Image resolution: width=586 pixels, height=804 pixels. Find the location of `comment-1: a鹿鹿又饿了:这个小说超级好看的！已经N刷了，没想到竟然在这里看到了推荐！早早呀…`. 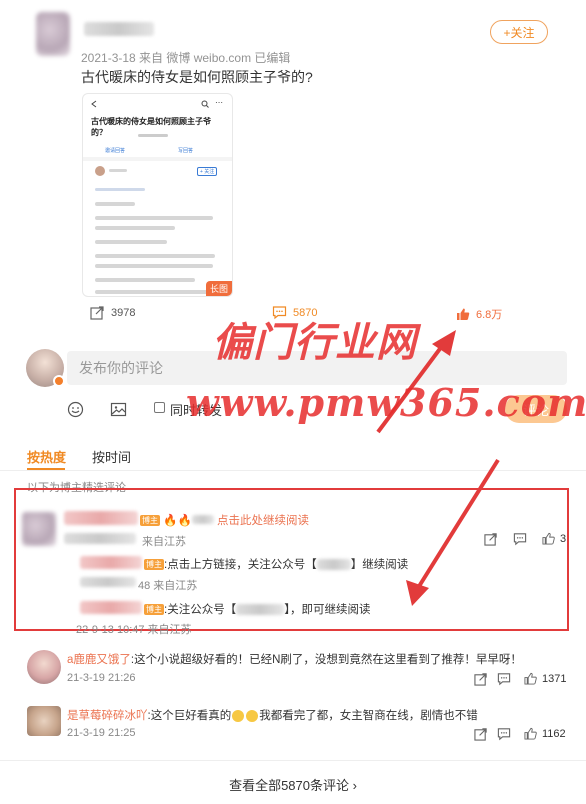

comment-1: a鹿鹿又饿了:这个小说超级好看的！已经N刷了，没想到竟然在这里看到了推荐！早早呀… is located at coordinates (294, 660).